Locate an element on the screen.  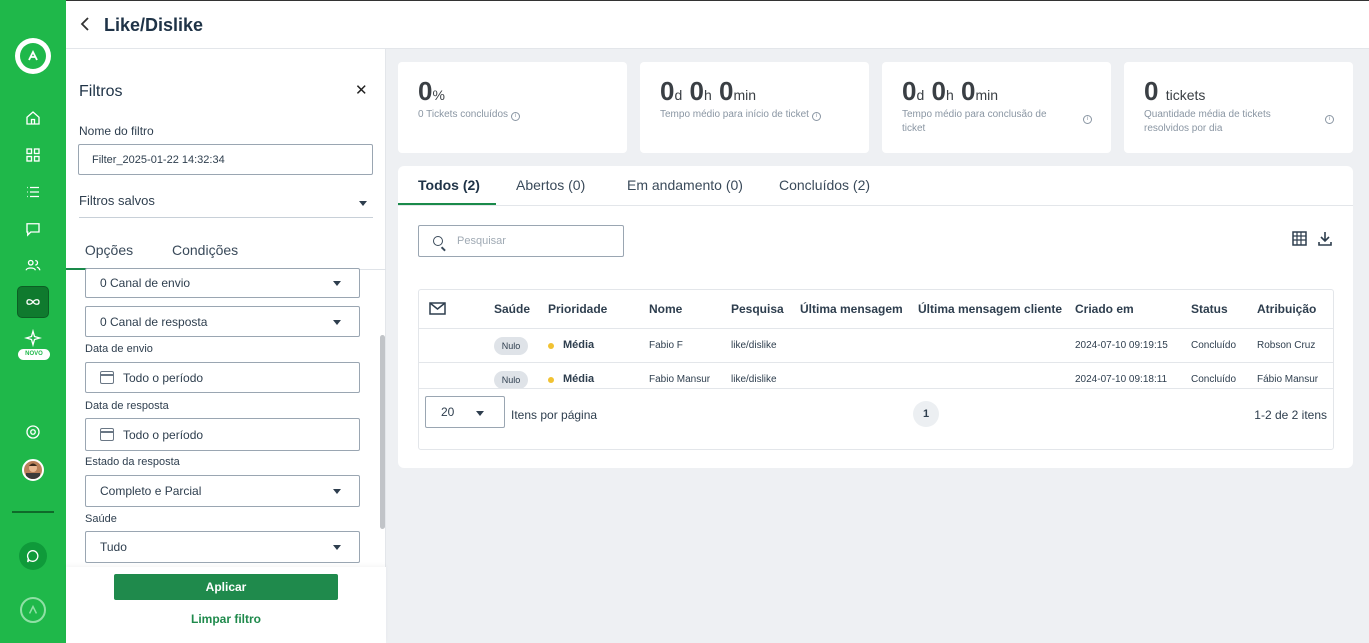
dashboard-icon is located at coordinates (33, 155).